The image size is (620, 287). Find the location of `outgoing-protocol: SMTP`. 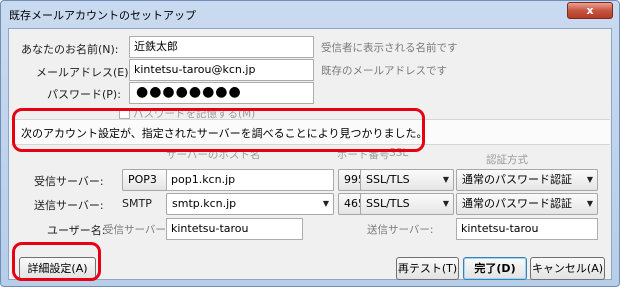

outgoing-protocol: SMTP is located at coordinates (137, 203).